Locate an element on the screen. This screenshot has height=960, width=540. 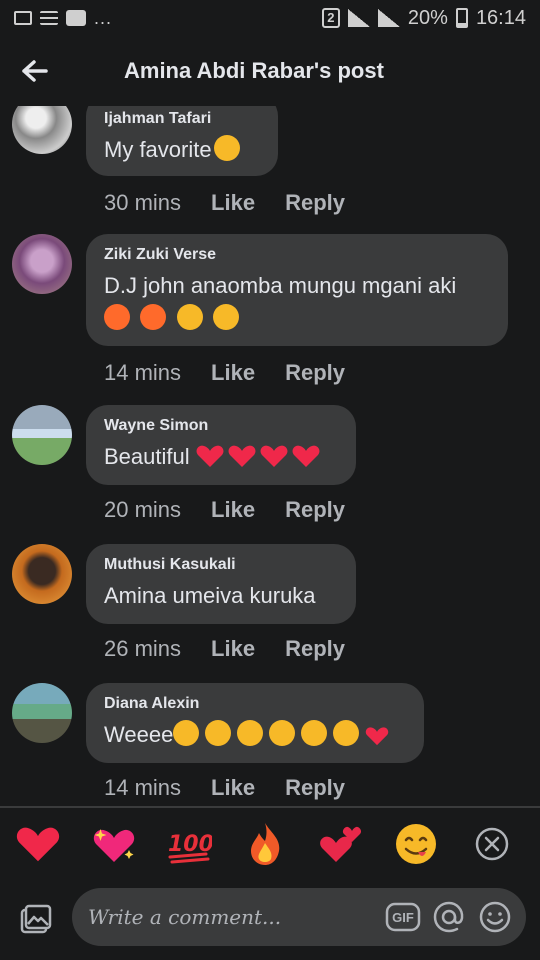
comment-meta: 26 mins Like Reply is located at coordinates (224, 649).